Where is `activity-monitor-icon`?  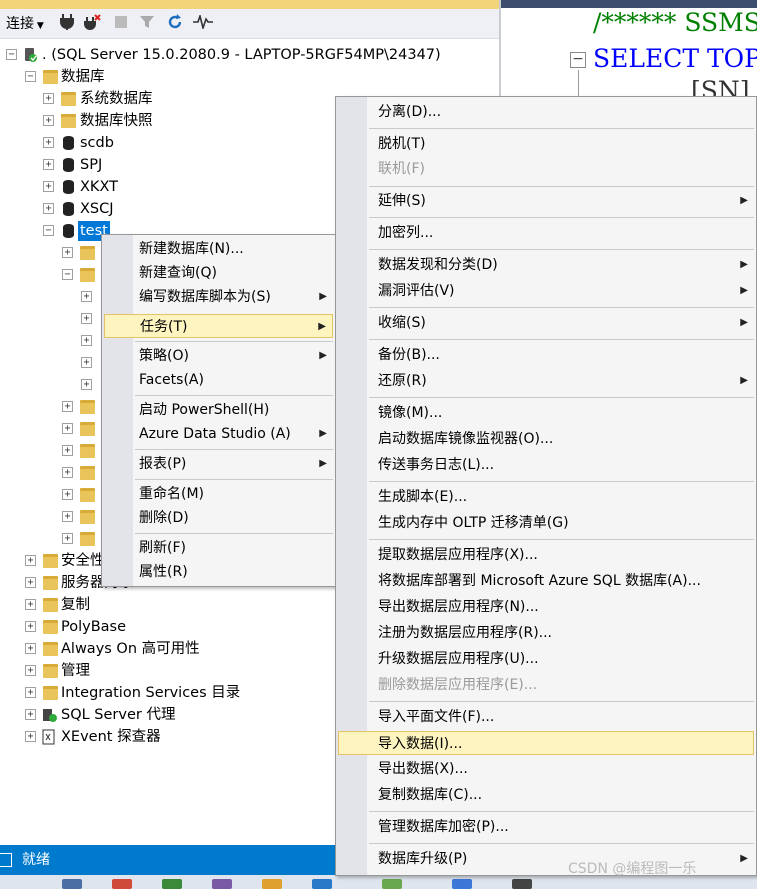
activity-monitor-icon is located at coordinates (203, 23).